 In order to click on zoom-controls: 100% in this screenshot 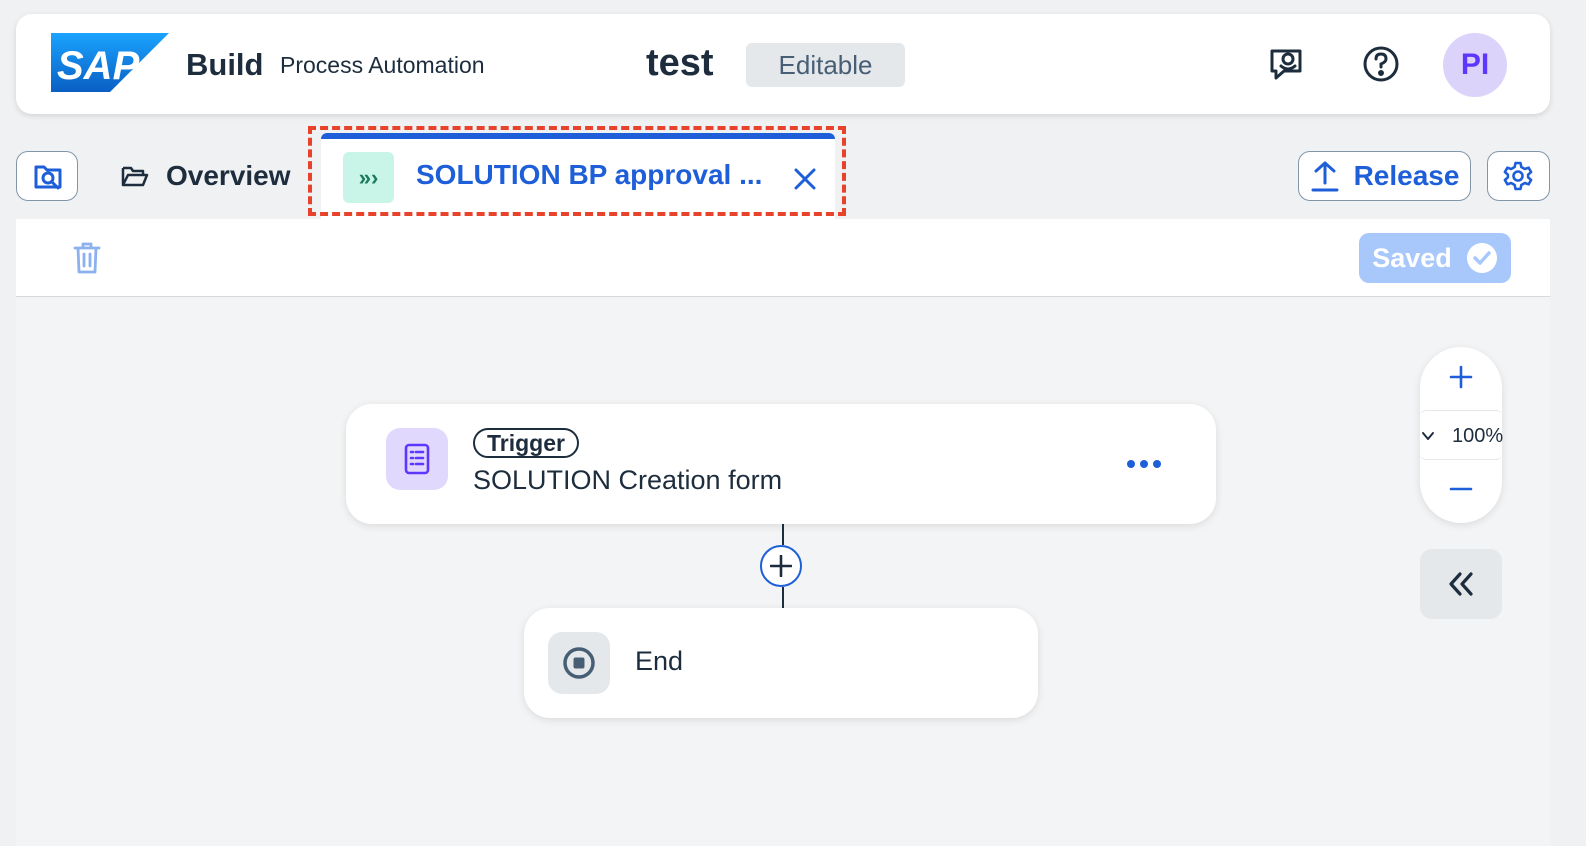, I will do `click(1462, 435)`.